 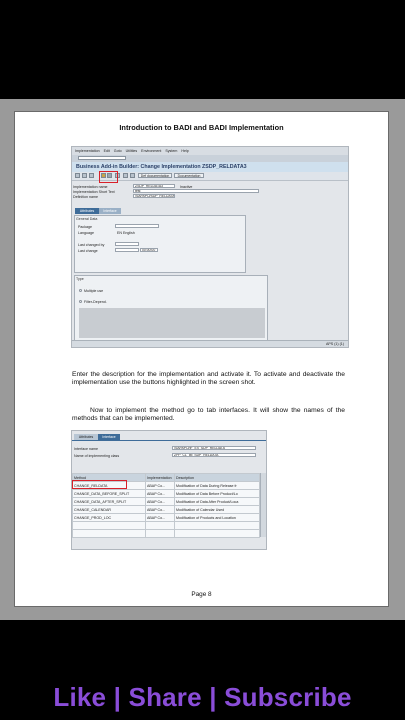 What do you see at coordinates (160, 477) in the screenshot?
I see `column-implementation: Implementation` at bounding box center [160, 477].